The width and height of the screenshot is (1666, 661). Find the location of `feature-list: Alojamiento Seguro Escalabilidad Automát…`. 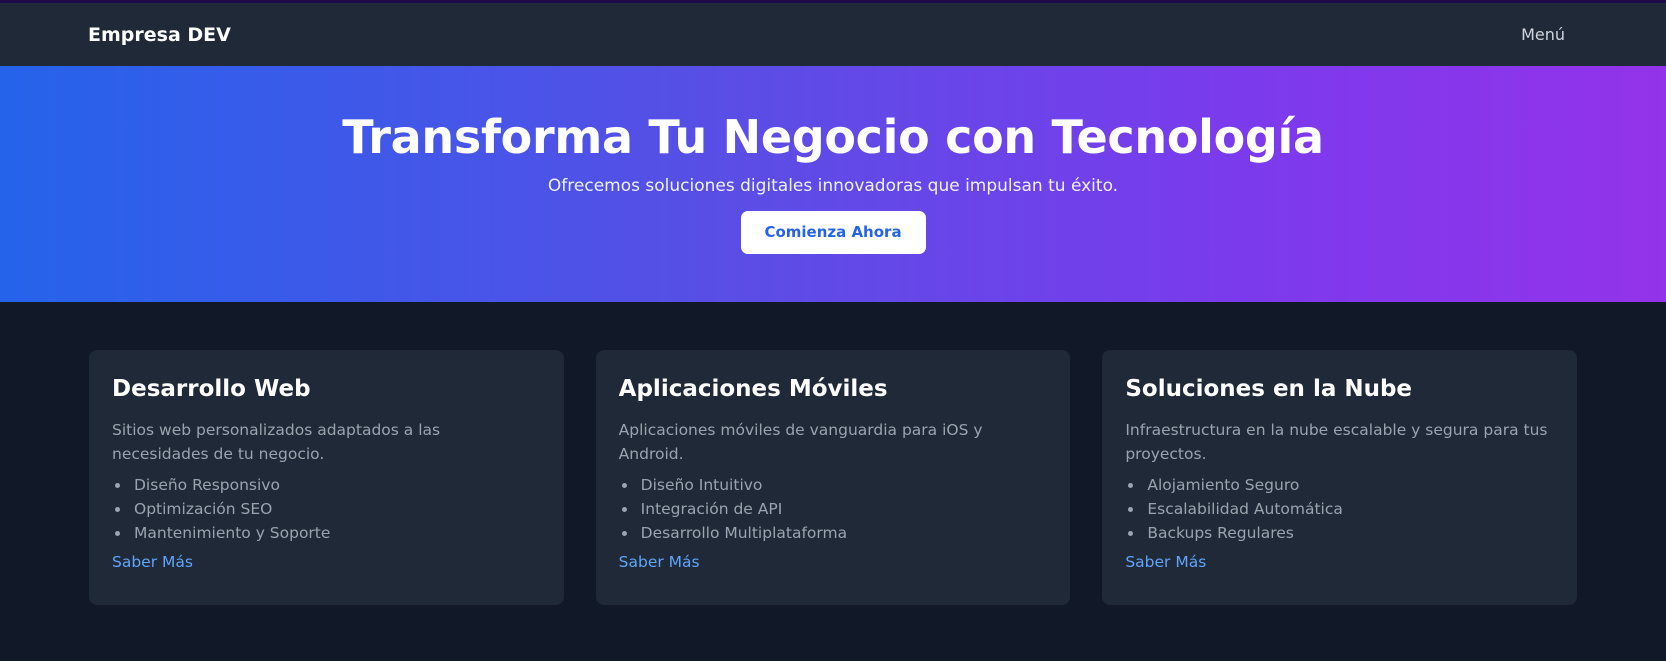

feature-list: Alojamiento Seguro Escalabilidad Automát… is located at coordinates (1339, 509).